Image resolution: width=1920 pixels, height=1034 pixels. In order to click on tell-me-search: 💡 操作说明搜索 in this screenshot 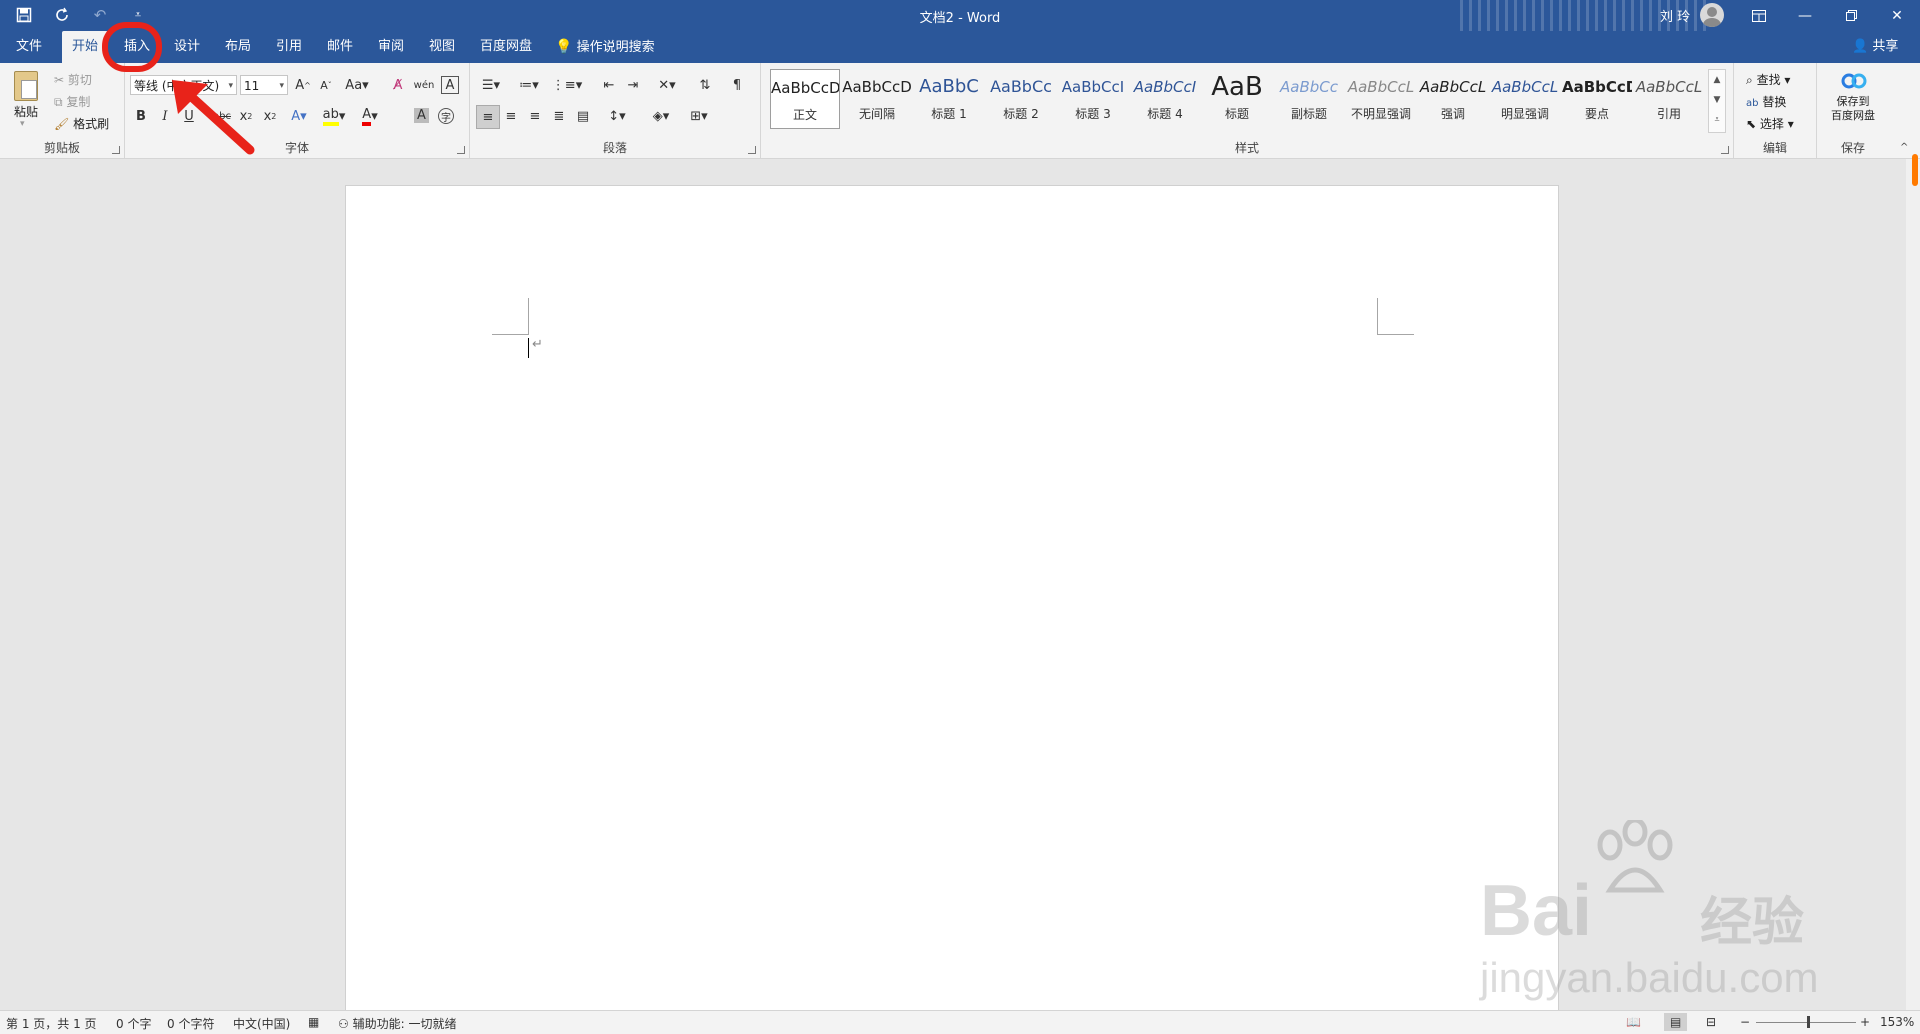, I will do `click(605, 47)`.